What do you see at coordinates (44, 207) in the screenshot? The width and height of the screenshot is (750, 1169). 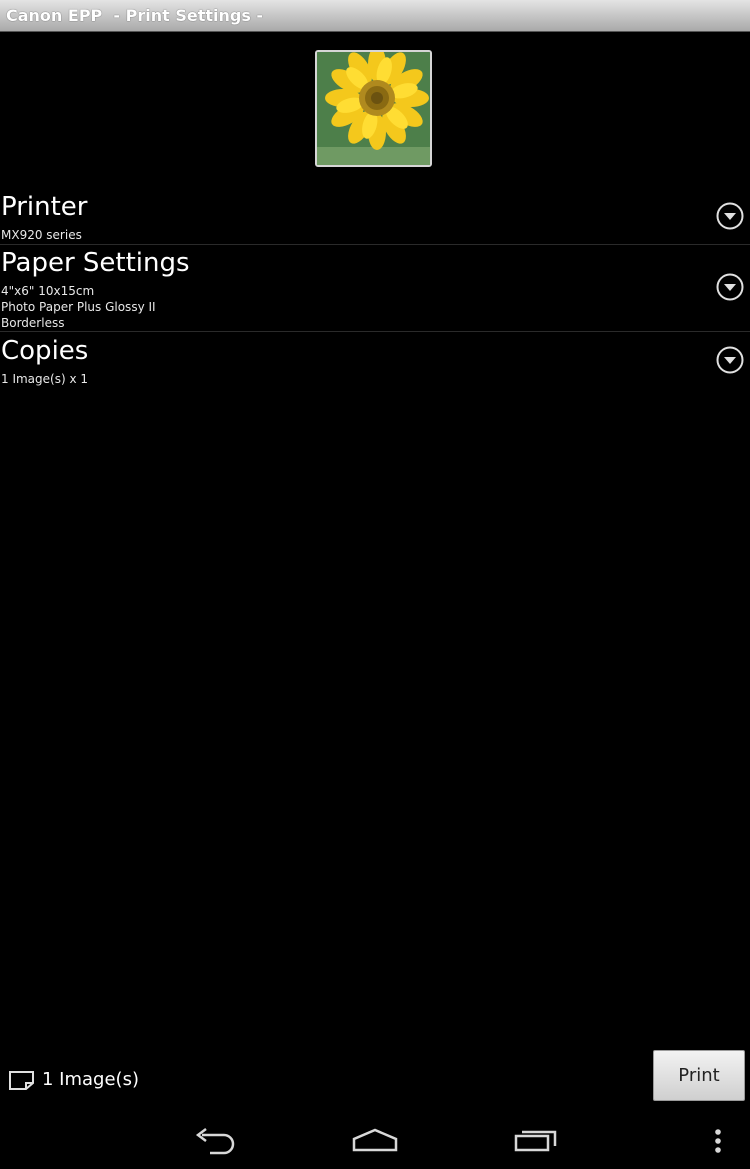 I see `printer-setting-title: Printer` at bounding box center [44, 207].